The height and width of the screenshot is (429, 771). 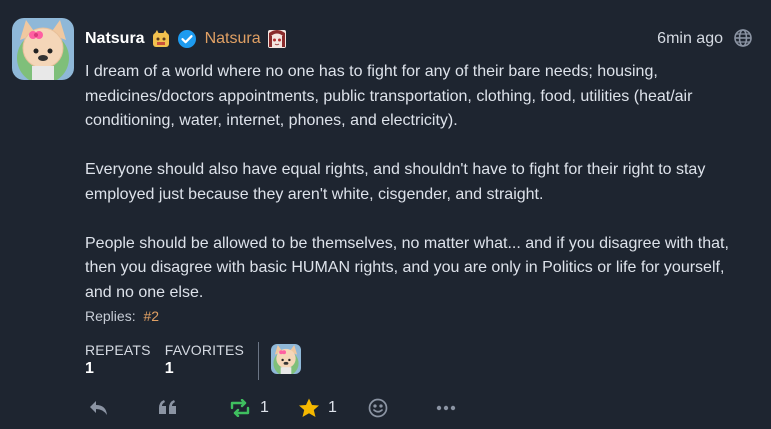 I want to click on author-avatar, so click(x=43, y=49).